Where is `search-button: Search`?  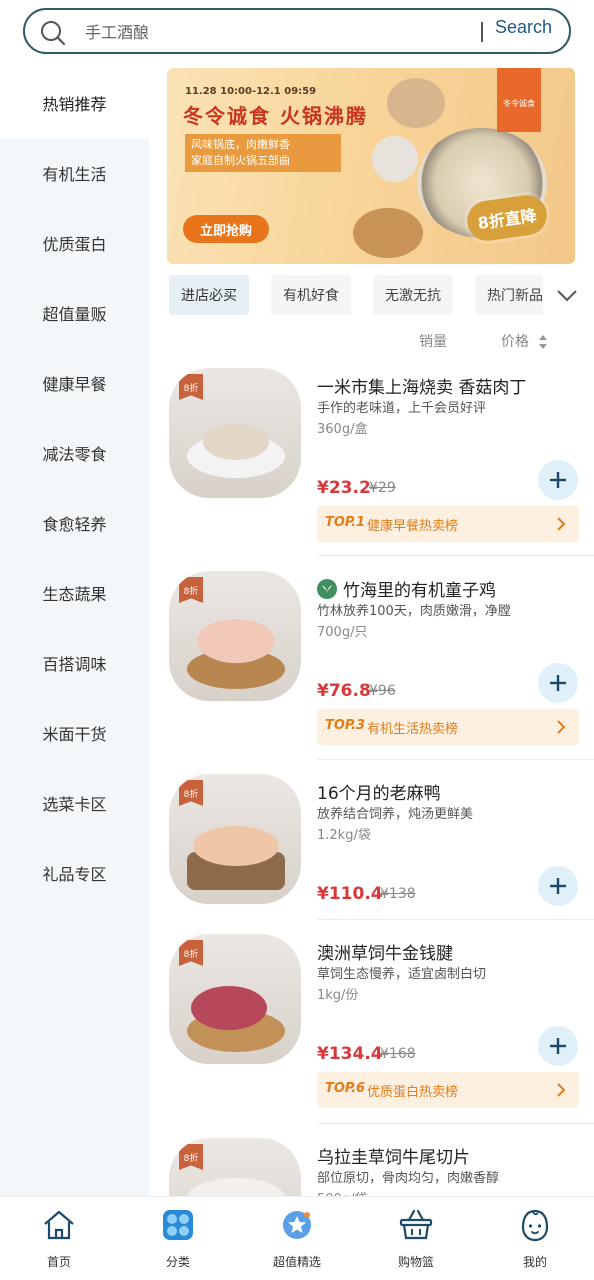 search-button: Search is located at coordinates (523, 27).